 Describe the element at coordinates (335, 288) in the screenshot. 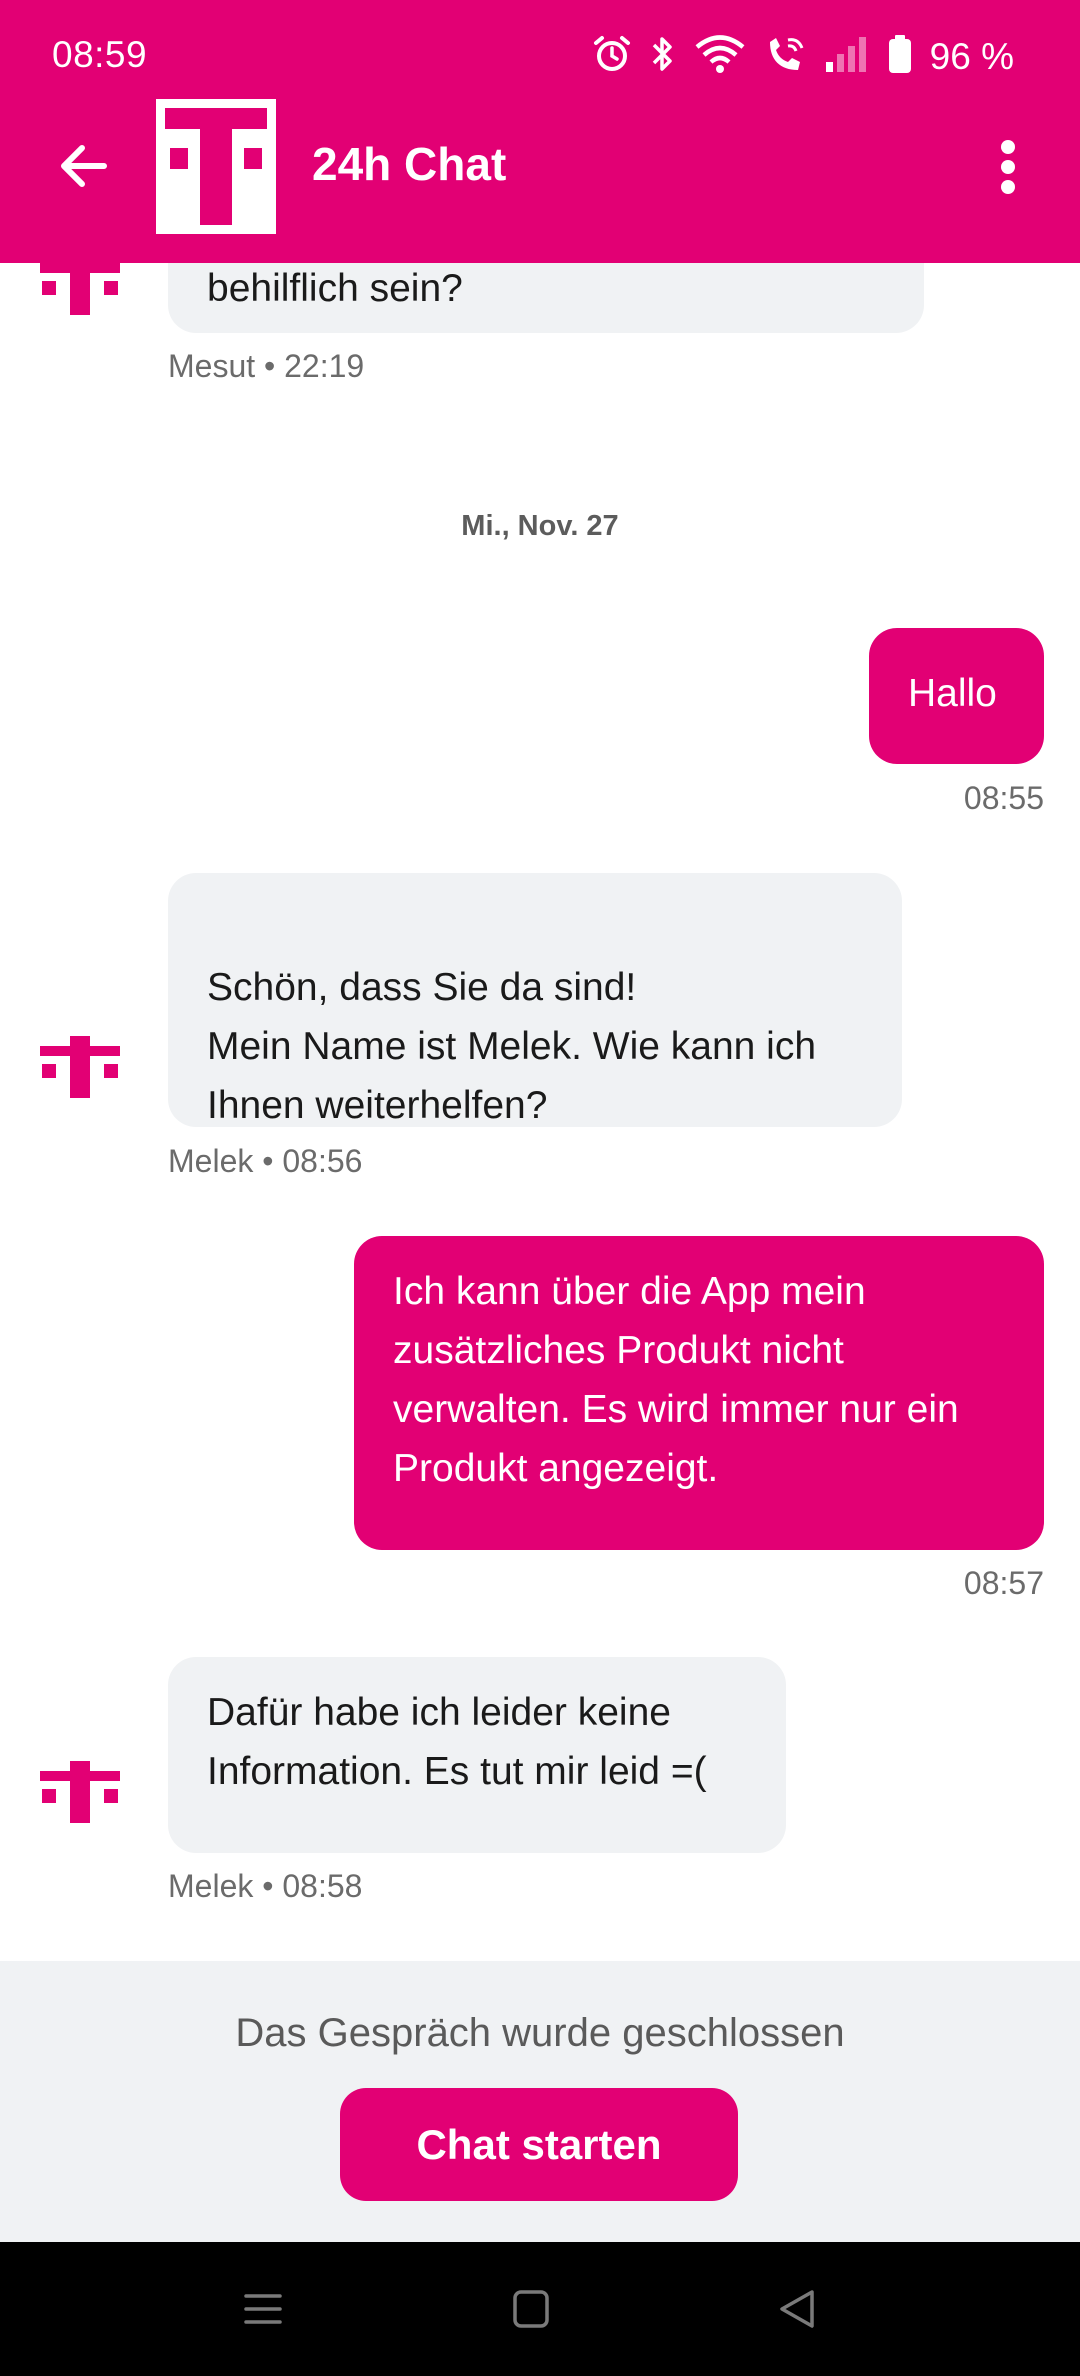

I see `message-text: behilflich sein?` at that location.